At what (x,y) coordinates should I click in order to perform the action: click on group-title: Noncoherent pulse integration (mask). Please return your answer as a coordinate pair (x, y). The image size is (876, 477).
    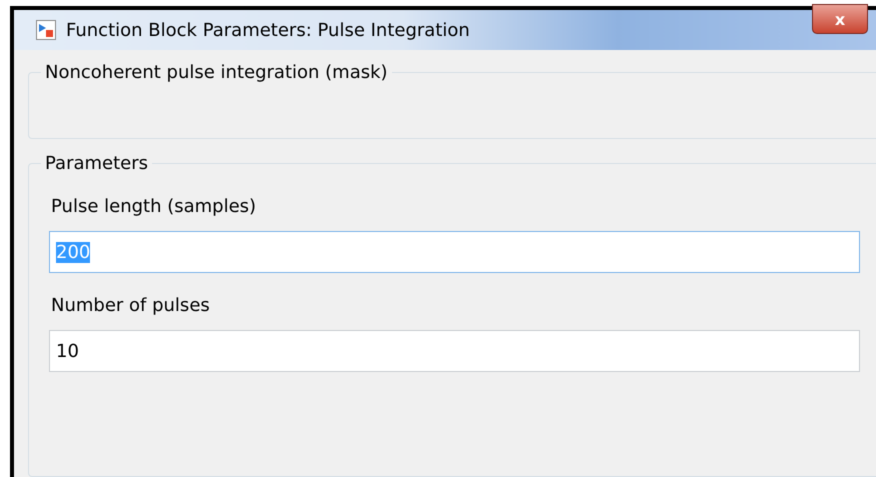
    Looking at the image, I should click on (216, 72).